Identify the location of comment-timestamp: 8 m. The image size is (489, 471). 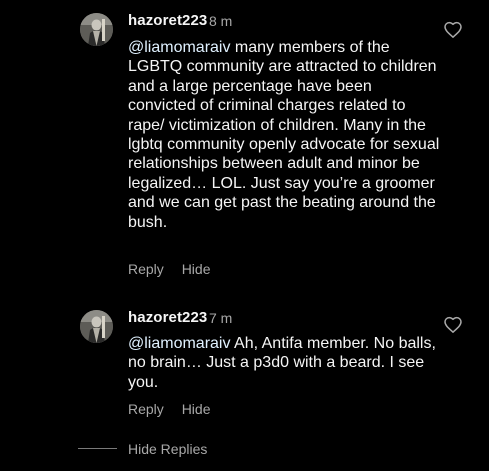
(221, 21).